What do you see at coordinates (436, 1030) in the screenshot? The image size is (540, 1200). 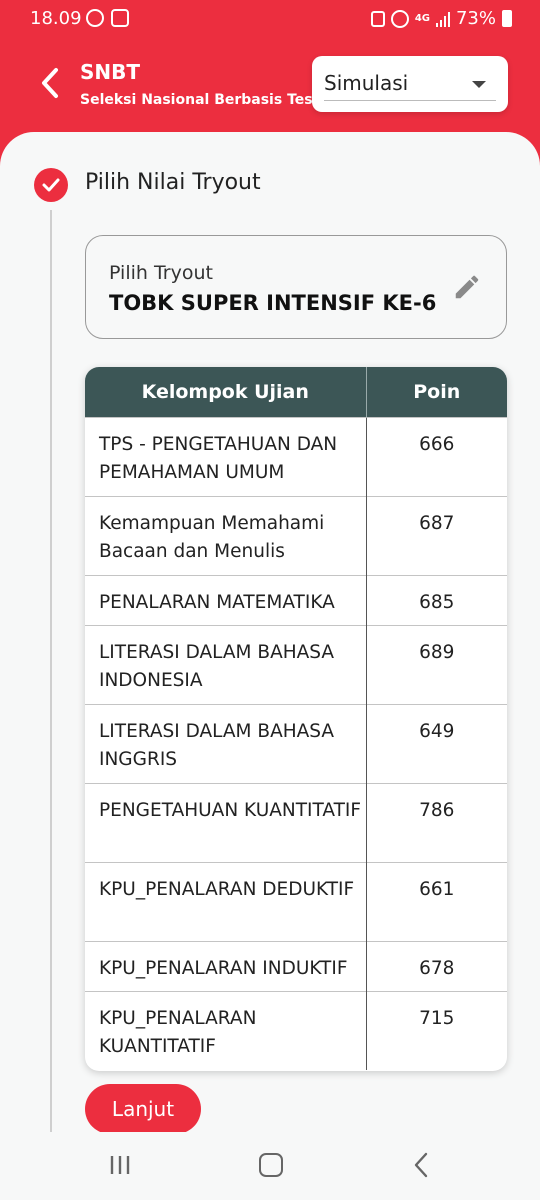 I see `points-cell: 715` at bounding box center [436, 1030].